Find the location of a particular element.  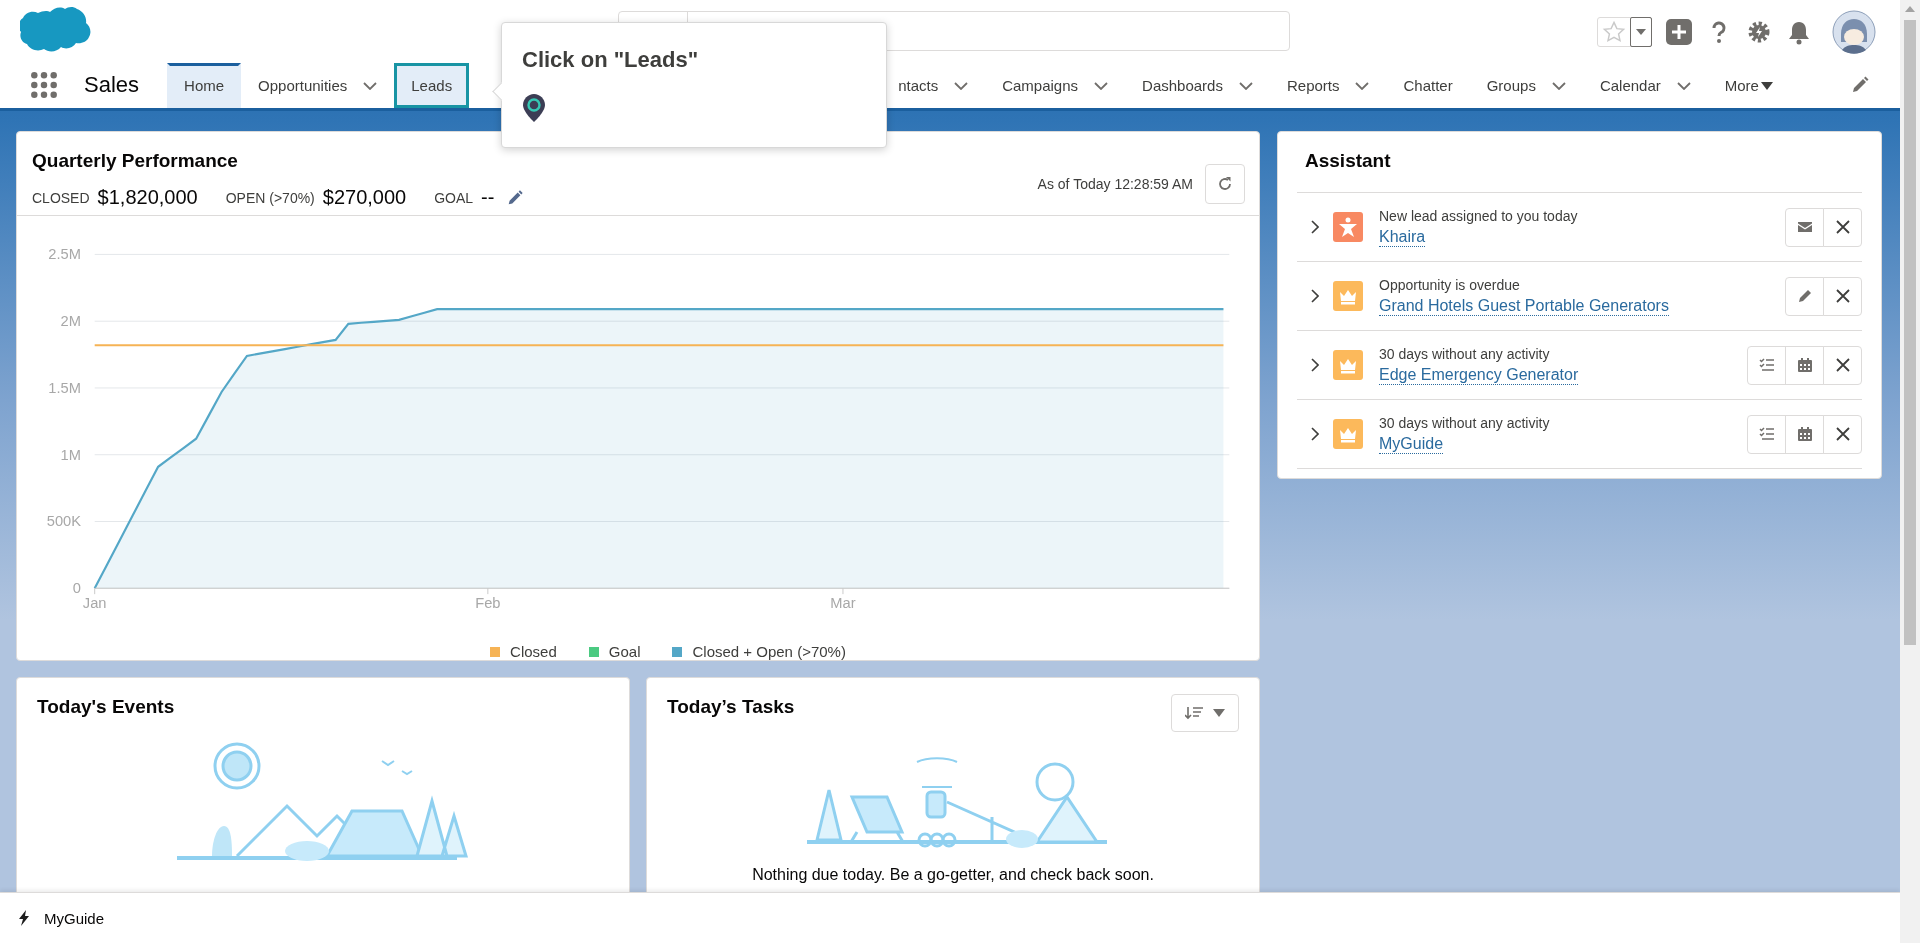

edit-button is located at coordinates (1804, 296).